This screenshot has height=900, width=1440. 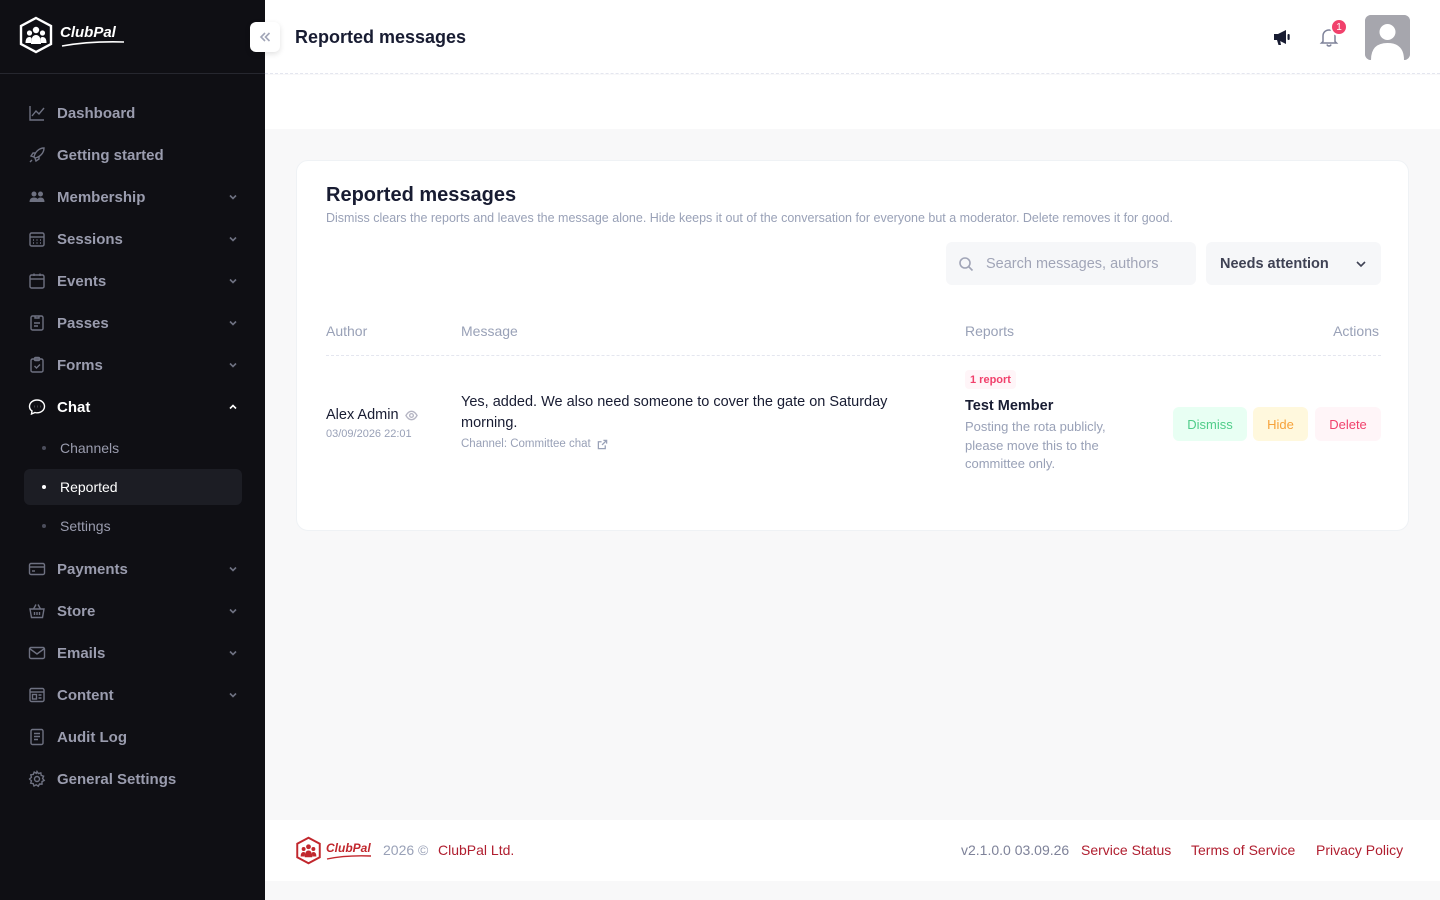 I want to click on sidebar-item-getting-started: Getting started, so click(x=133, y=155).